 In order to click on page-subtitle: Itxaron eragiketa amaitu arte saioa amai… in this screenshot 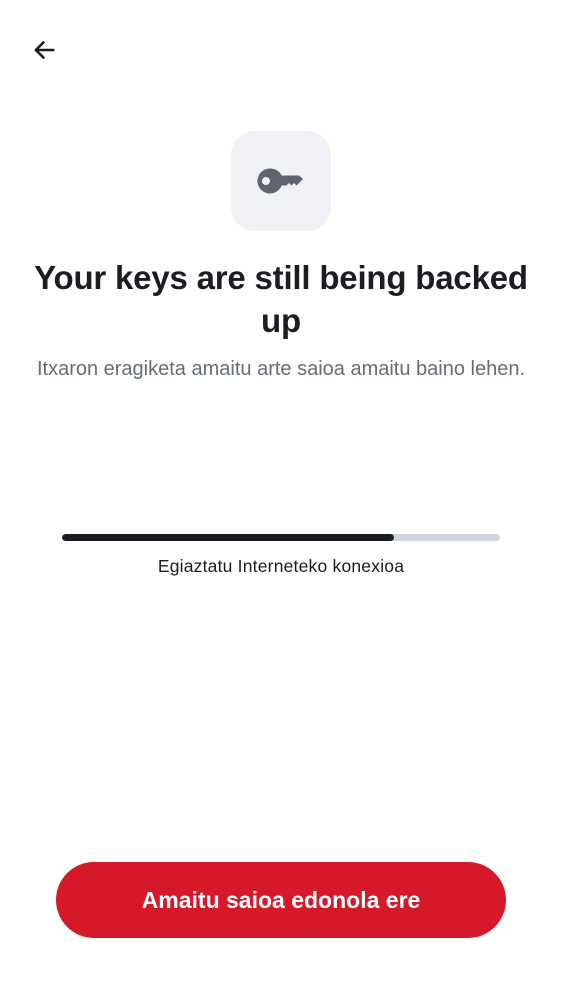, I will do `click(281, 369)`.